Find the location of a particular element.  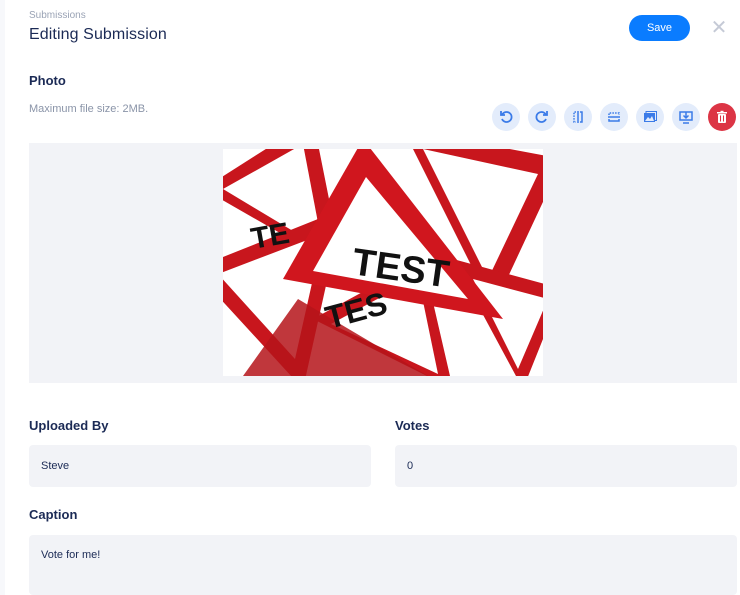

rotate-left-button is located at coordinates (506, 117).